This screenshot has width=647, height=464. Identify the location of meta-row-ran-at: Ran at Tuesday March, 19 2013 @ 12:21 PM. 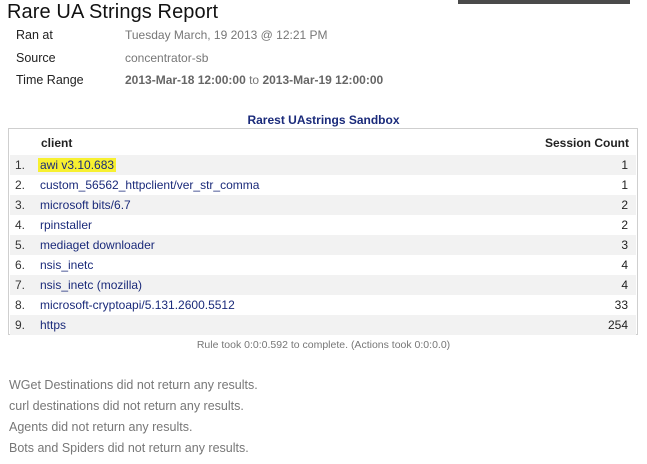
(323, 39).